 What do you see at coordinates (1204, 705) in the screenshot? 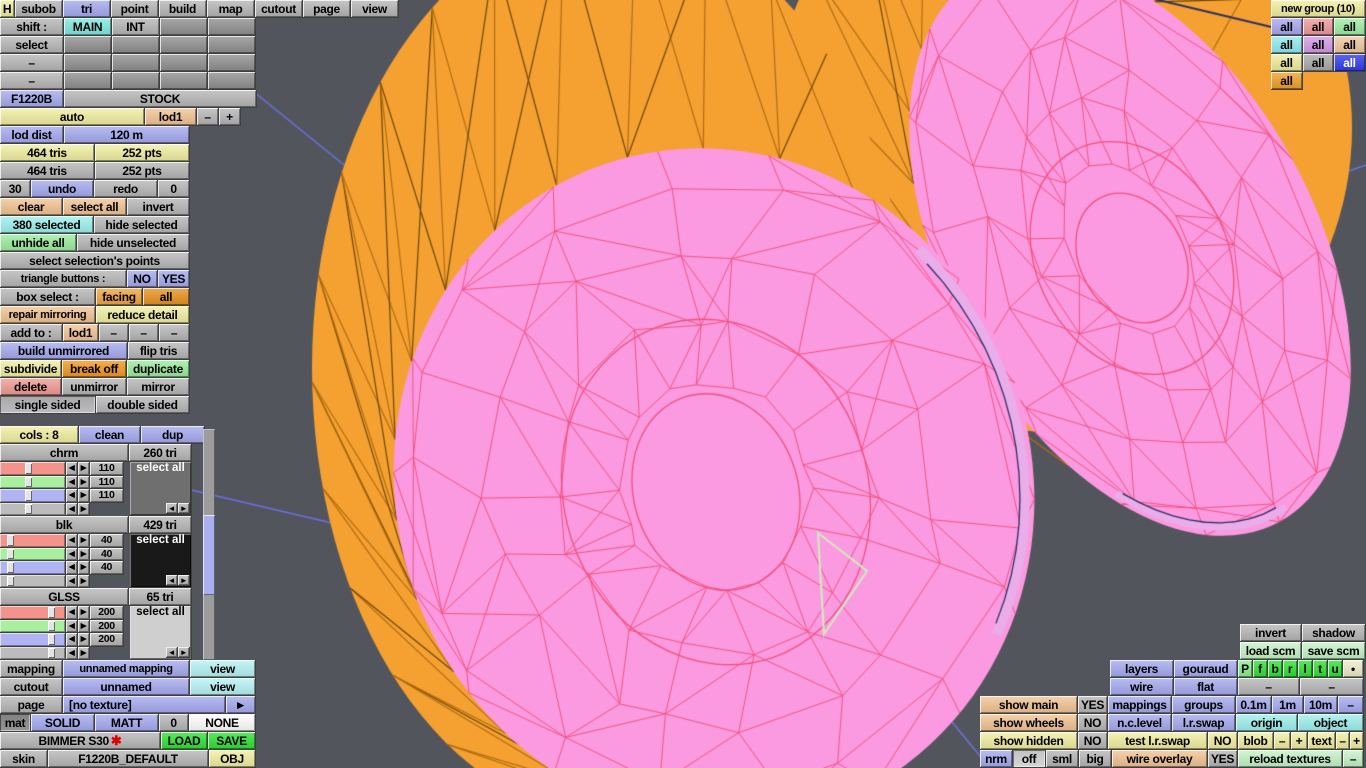
I see `groups-button: groups` at bounding box center [1204, 705].